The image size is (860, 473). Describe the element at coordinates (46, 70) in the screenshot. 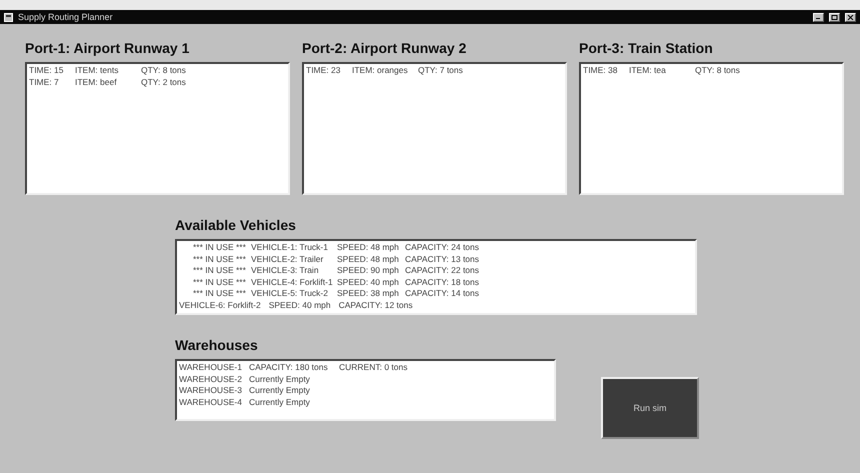

I see `time-text: TIME: 15` at that location.